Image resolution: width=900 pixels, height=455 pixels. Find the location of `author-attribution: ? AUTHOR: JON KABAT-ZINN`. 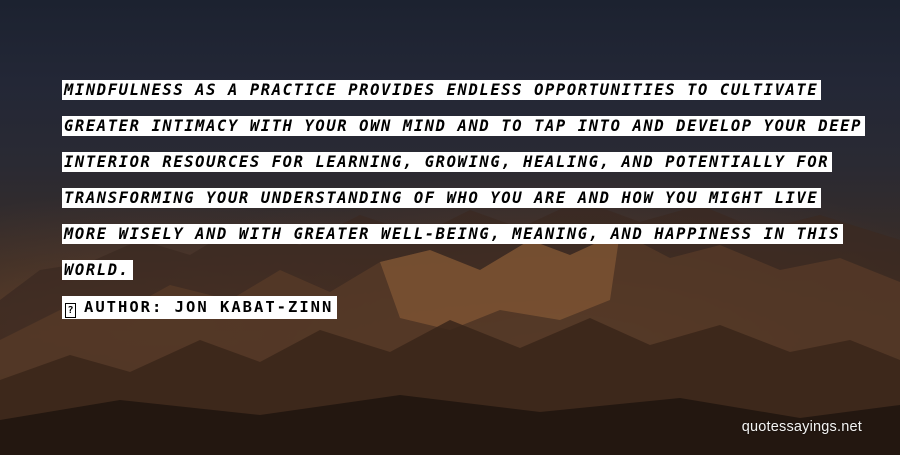

author-attribution: ? AUTHOR: JON KABAT-ZINN is located at coordinates (200, 307).